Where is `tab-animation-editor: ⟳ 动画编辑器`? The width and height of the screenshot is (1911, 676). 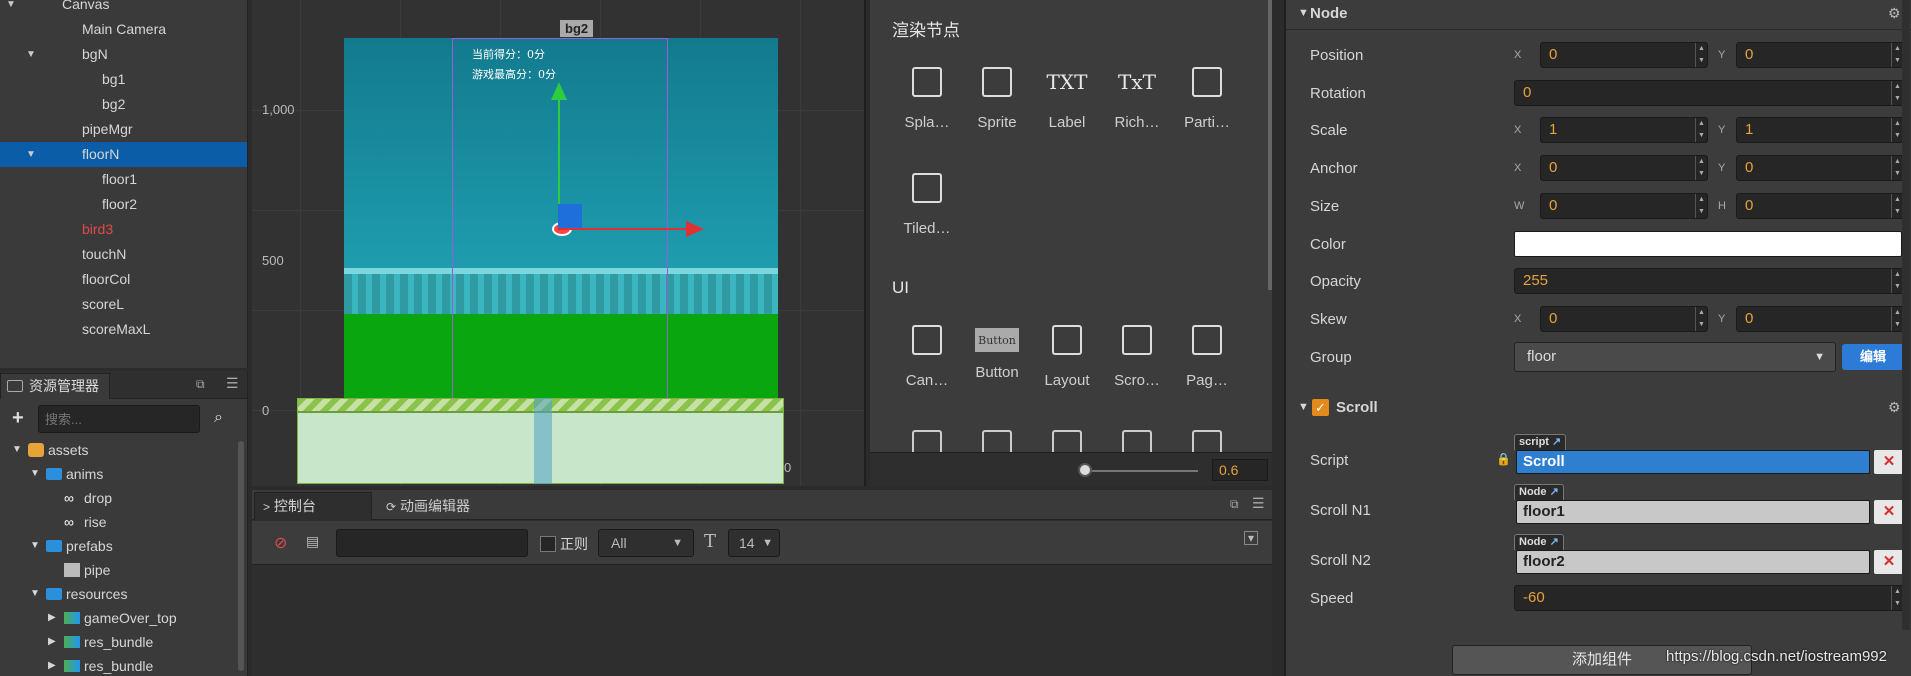
tab-animation-editor: ⟳ 动画编辑器 is located at coordinates (441, 507).